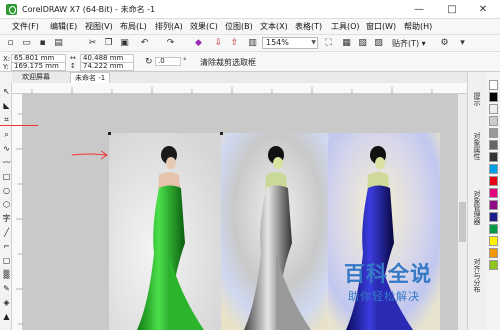 The image size is (500, 330). What do you see at coordinates (6, 316) in the screenshot?
I see `smart-fill-tool-icon: ▲` at bounding box center [6, 316].